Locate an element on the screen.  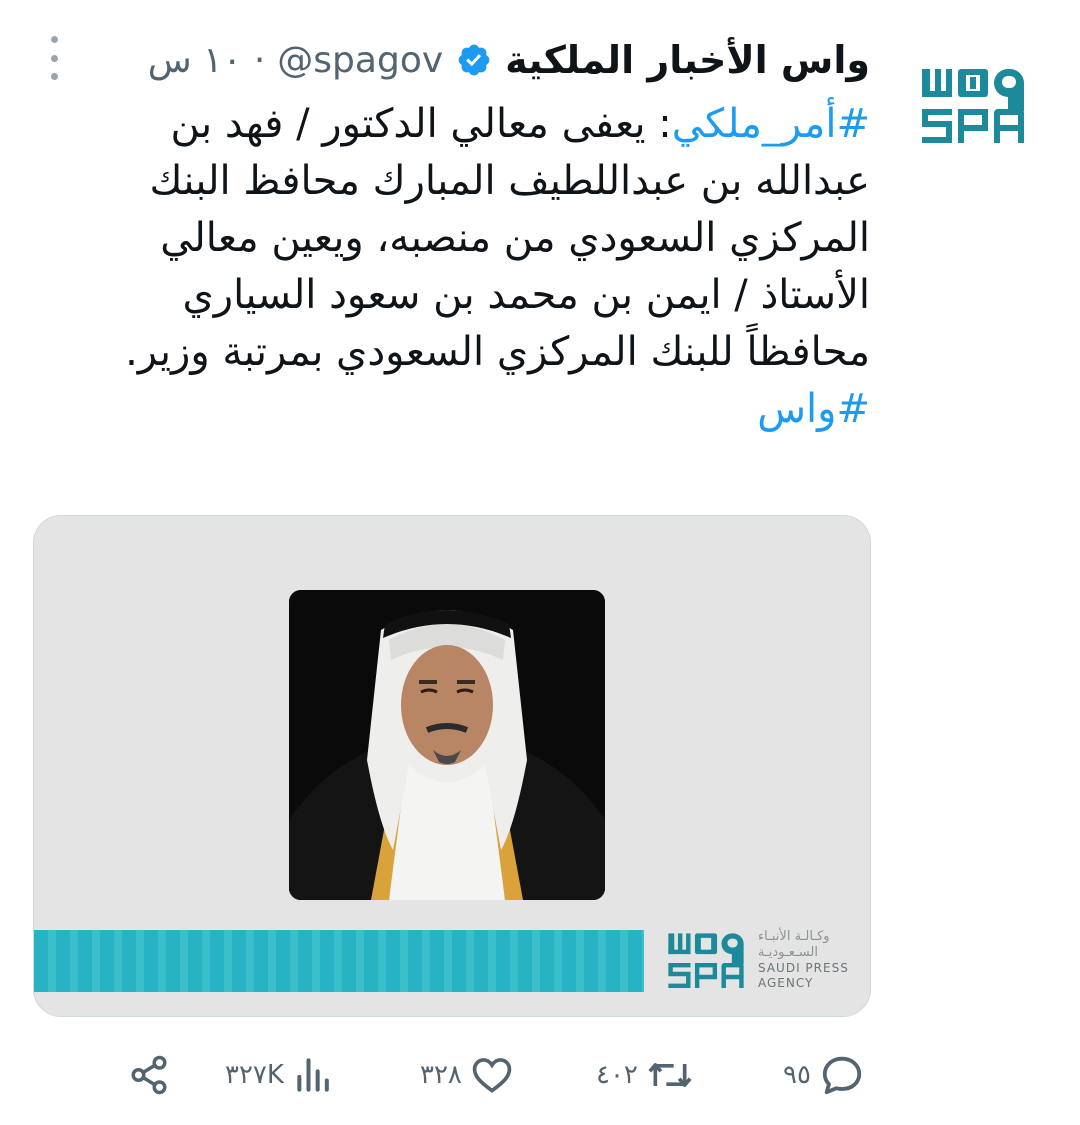
share-icon is located at coordinates (149, 1075).